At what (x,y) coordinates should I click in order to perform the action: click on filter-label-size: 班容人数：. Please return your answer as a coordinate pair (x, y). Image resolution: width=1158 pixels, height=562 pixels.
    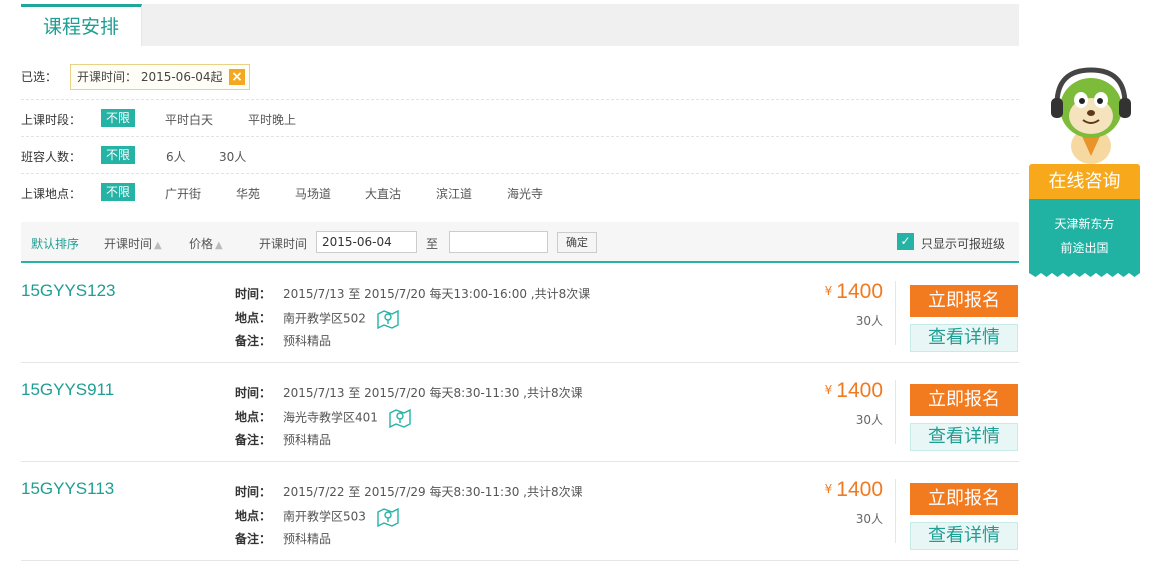
    Looking at the image, I should click on (51, 157).